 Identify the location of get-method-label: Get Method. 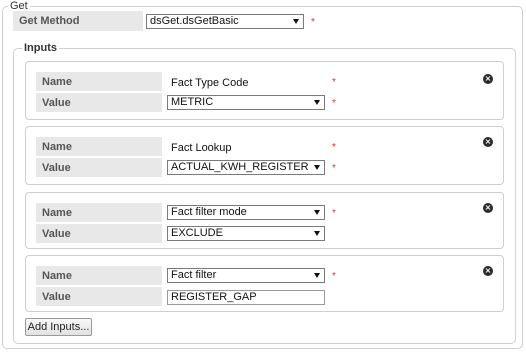
(78, 21).